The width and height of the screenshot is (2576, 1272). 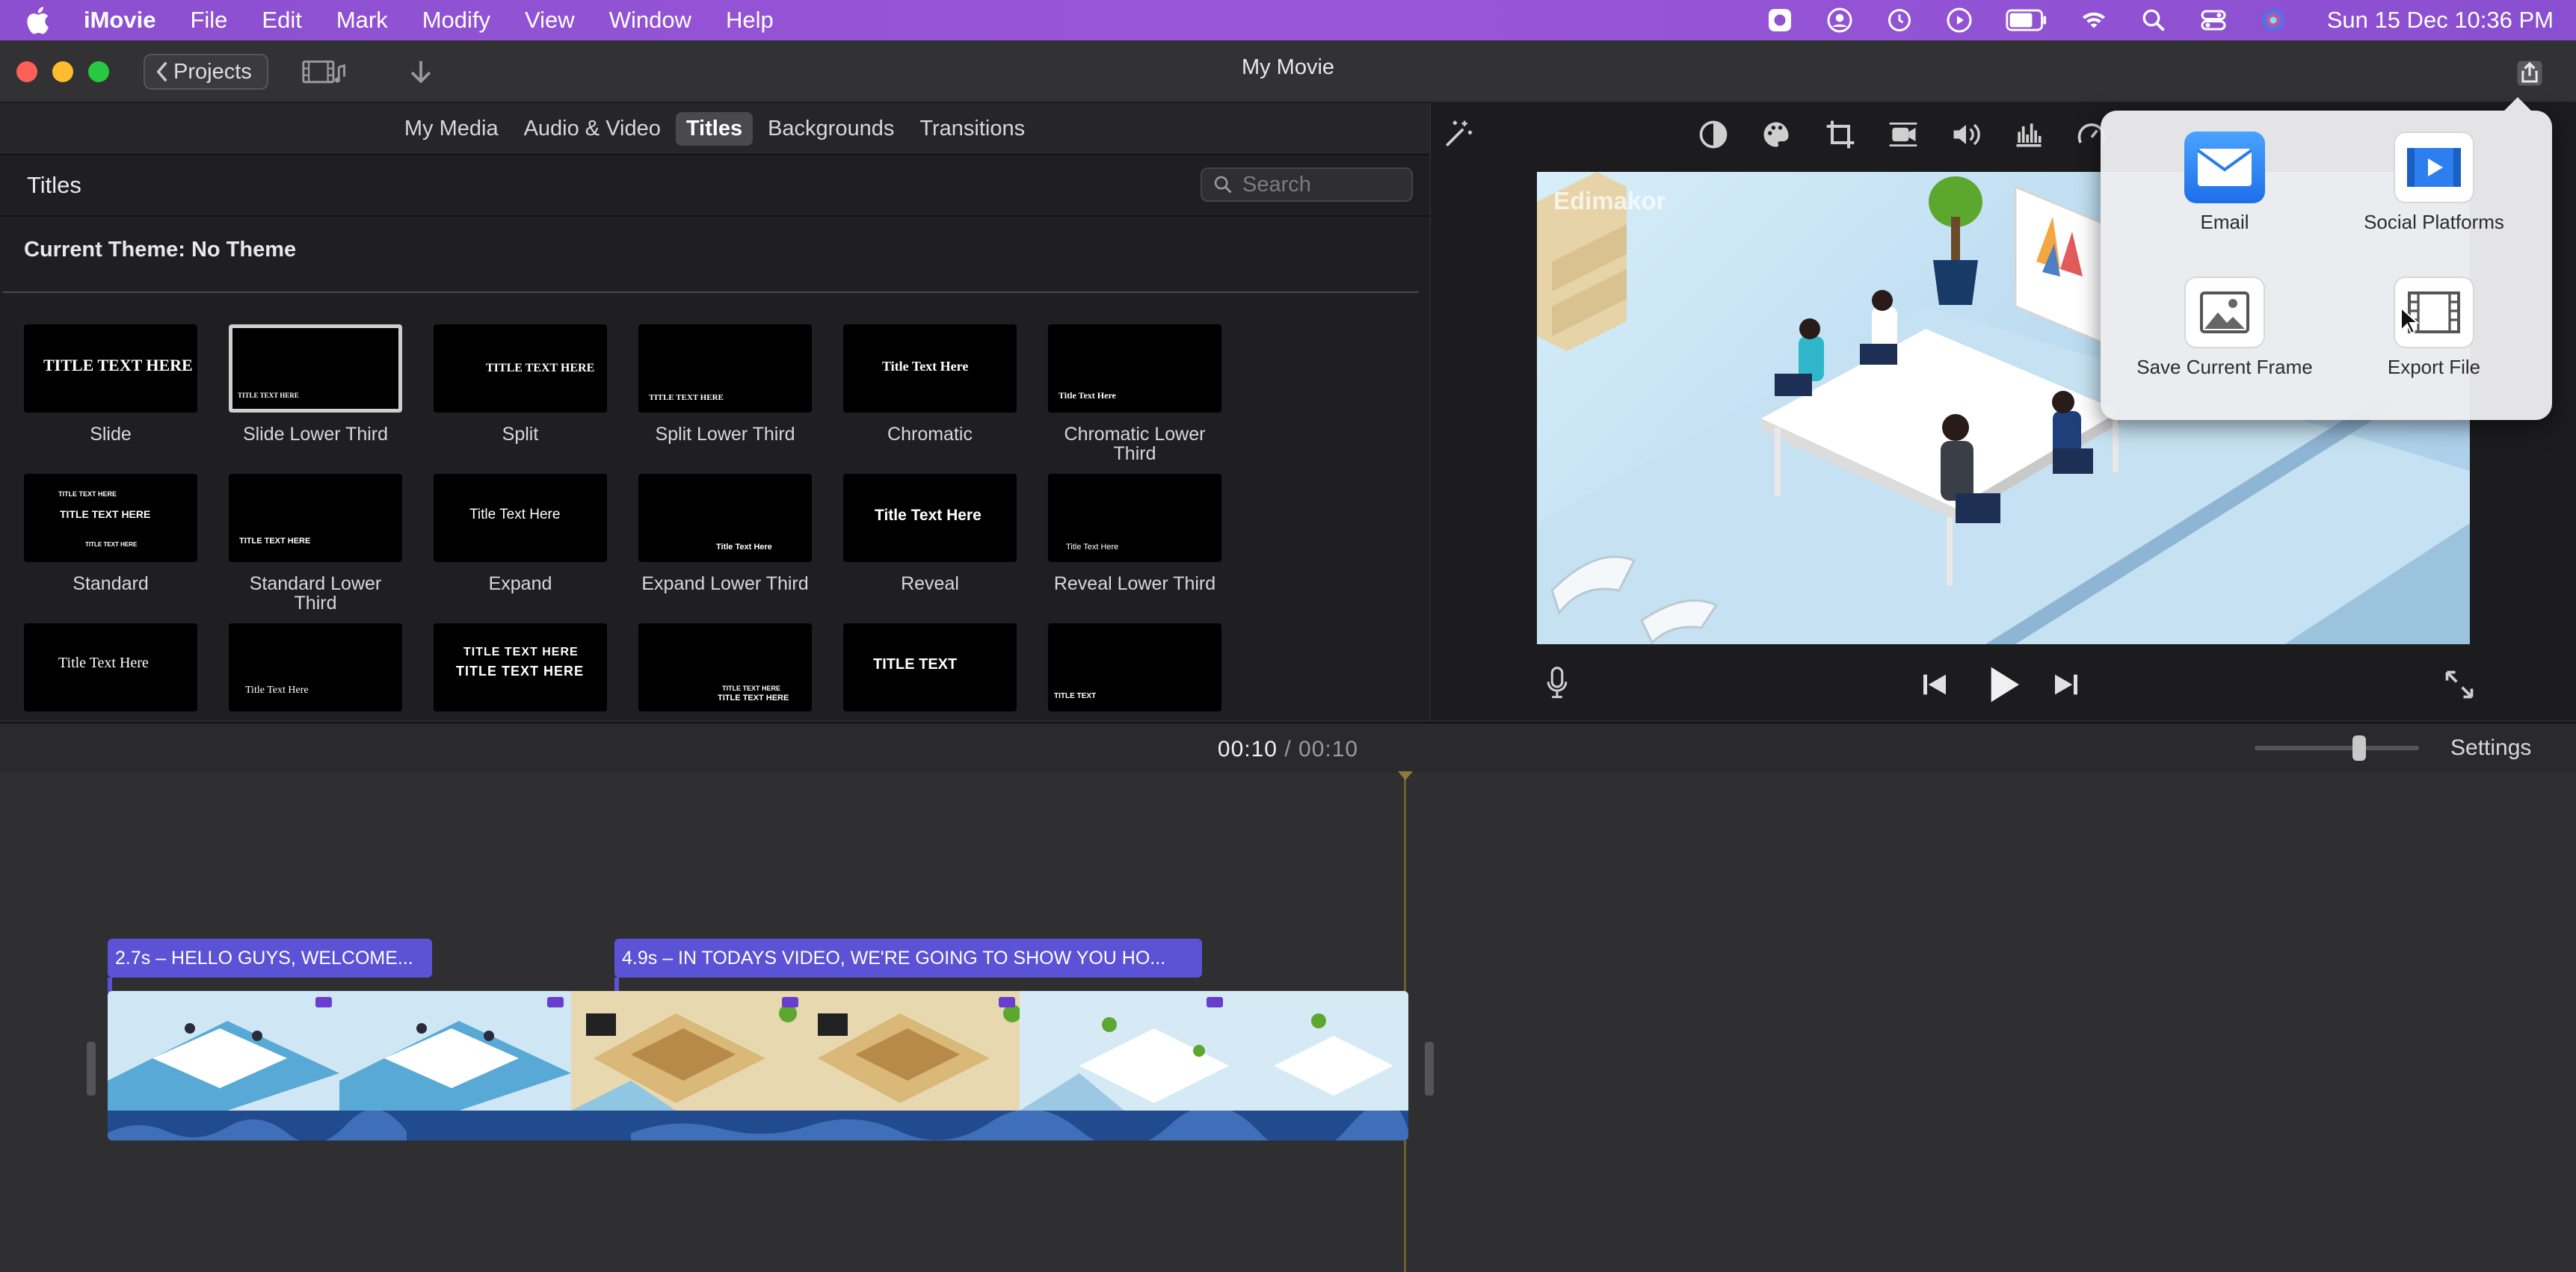 I want to click on title-label: Expand Lower Third, so click(x=725, y=583).